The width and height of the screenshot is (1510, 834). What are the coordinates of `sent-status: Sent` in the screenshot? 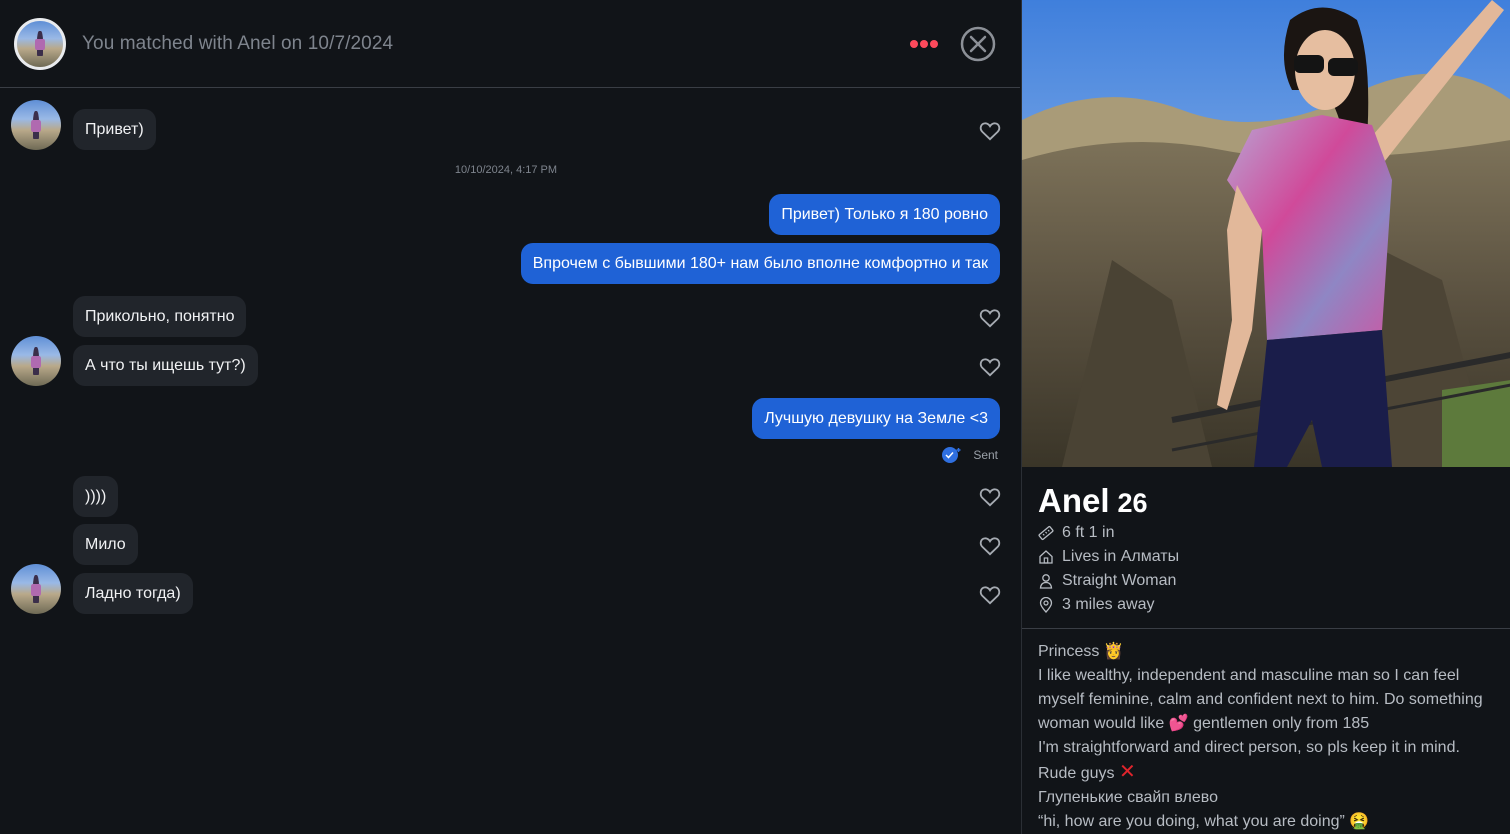 It's located at (969, 455).